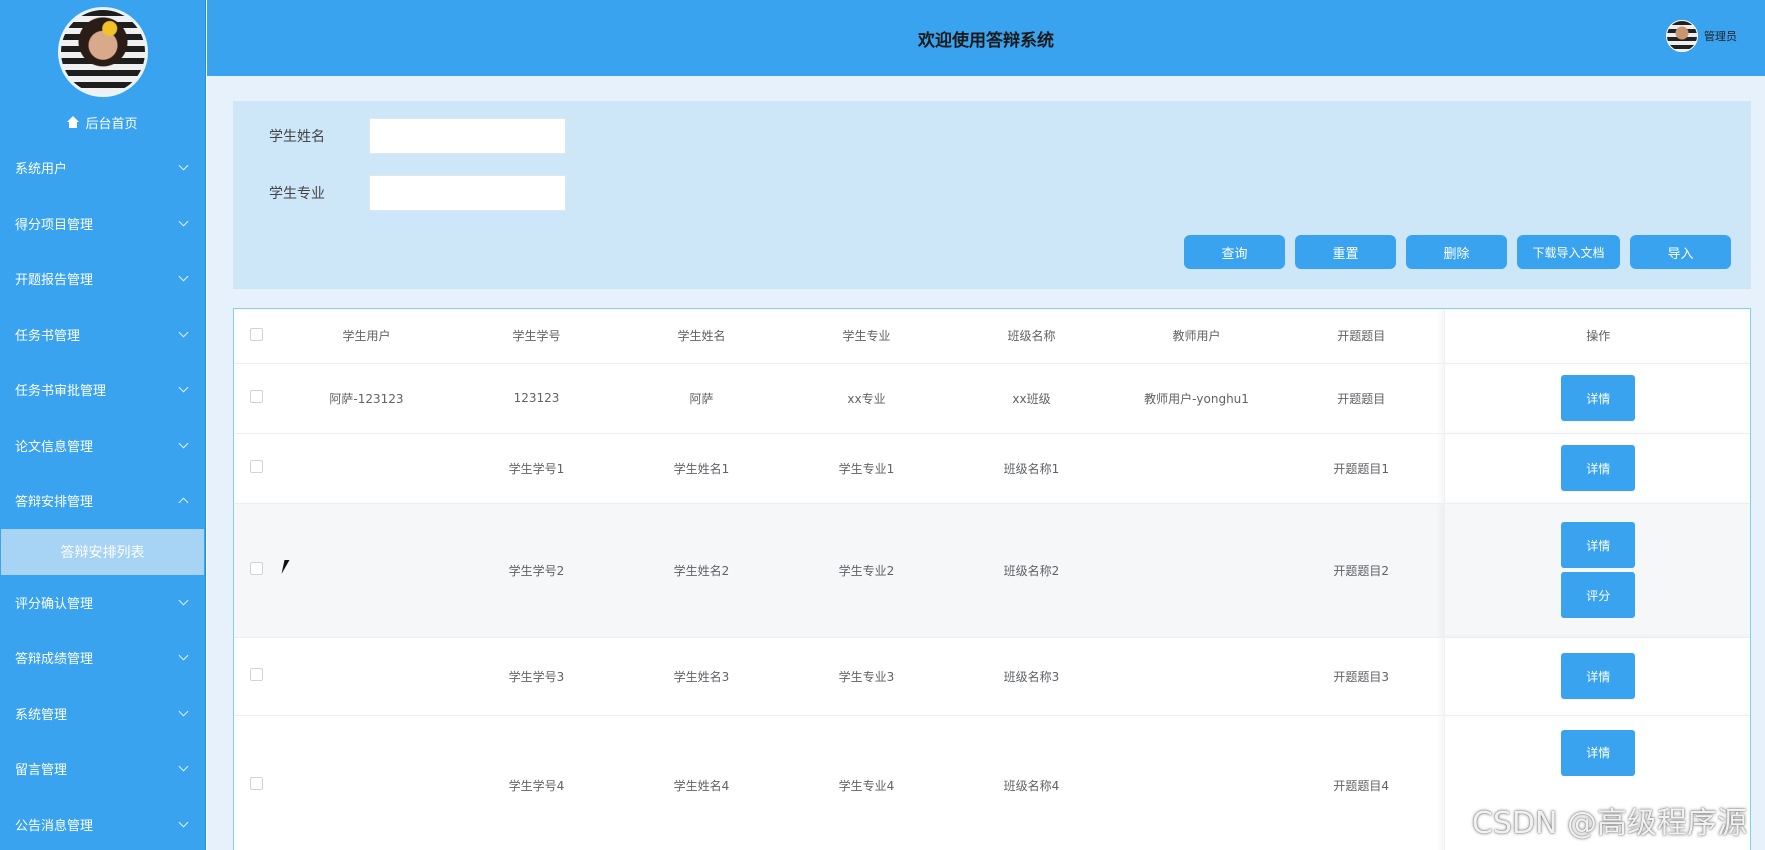  Describe the element at coordinates (1682, 36) in the screenshot. I see `user-avatar` at that location.